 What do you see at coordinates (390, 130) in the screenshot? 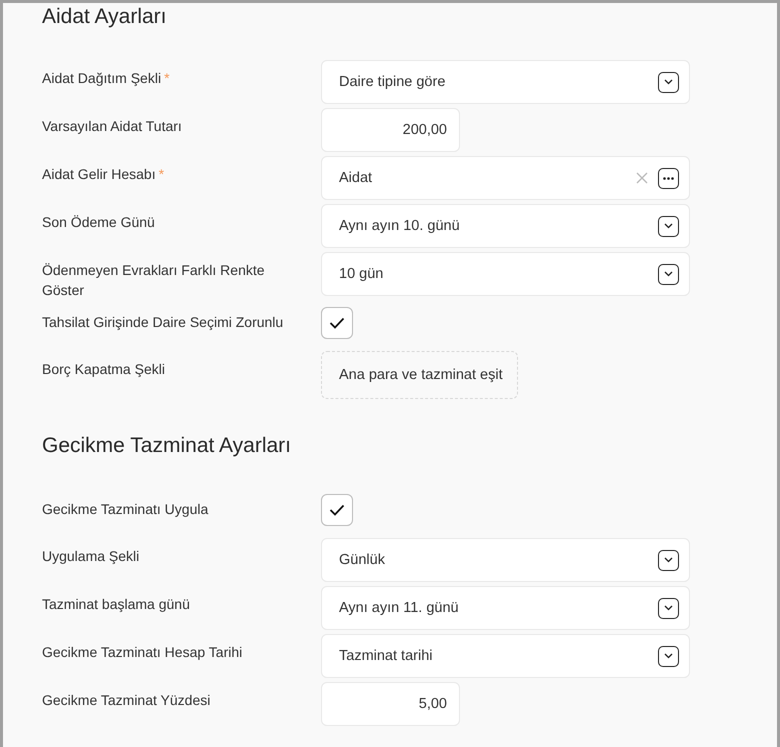
I see `number-field: 200,00` at bounding box center [390, 130].